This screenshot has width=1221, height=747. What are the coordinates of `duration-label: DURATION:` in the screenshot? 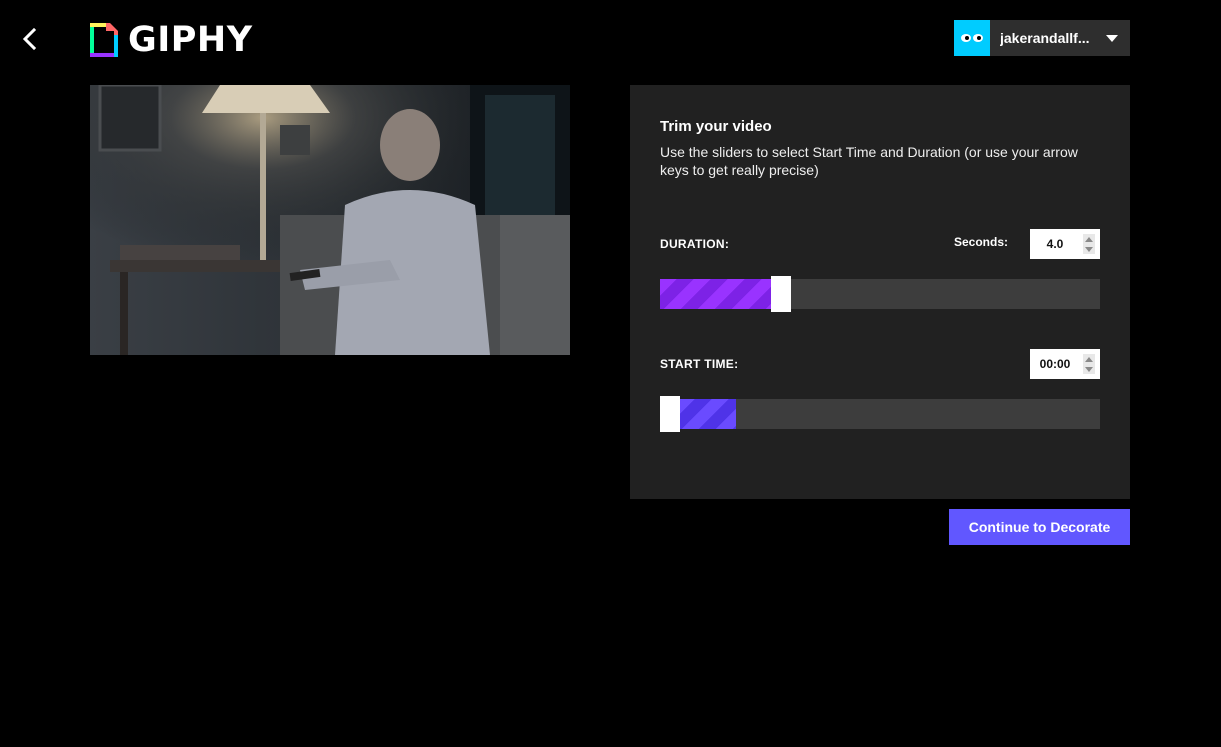 It's located at (695, 244).